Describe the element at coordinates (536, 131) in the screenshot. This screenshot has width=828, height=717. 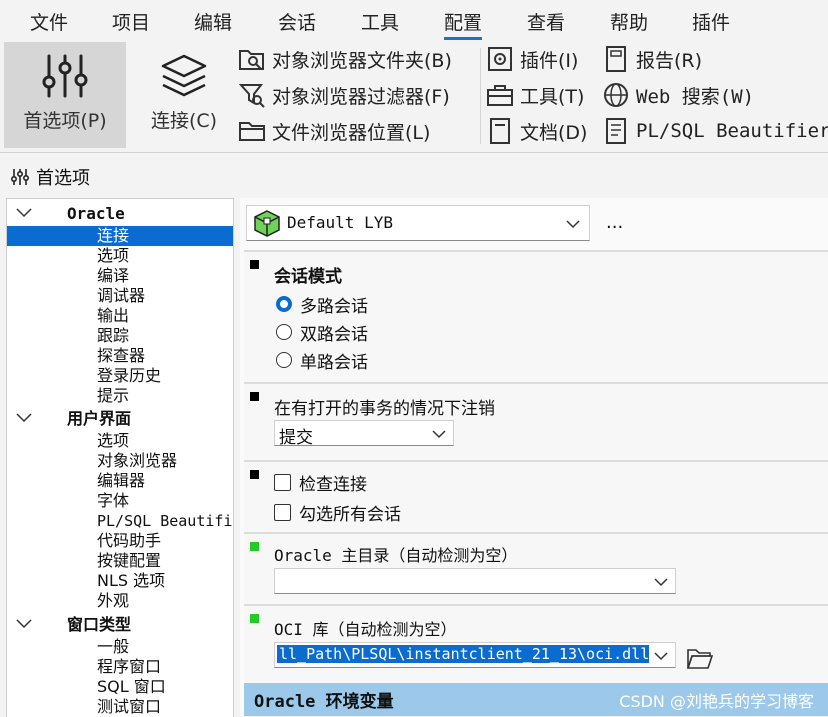
I see `documents-button: 文档(D)` at that location.